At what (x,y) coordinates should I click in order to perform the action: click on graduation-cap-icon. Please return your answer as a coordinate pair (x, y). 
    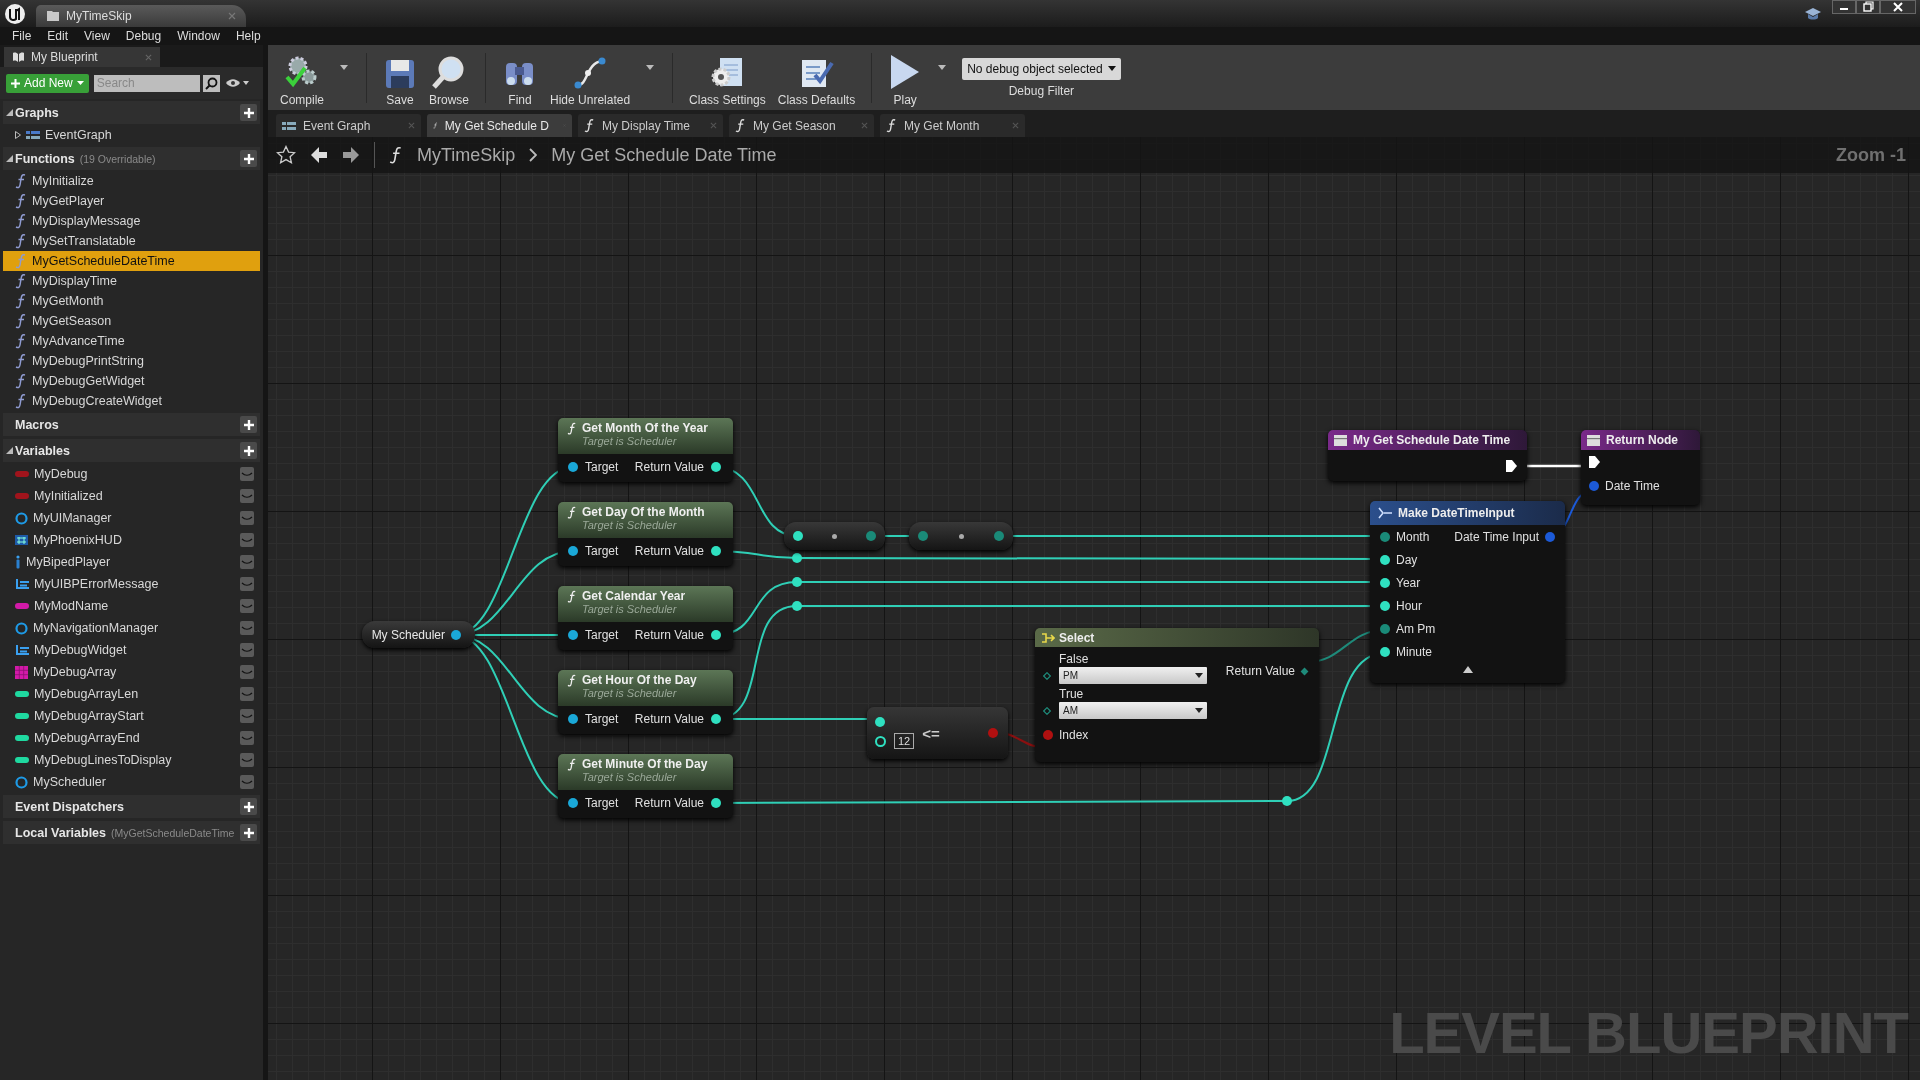
    Looking at the image, I should click on (1813, 13).